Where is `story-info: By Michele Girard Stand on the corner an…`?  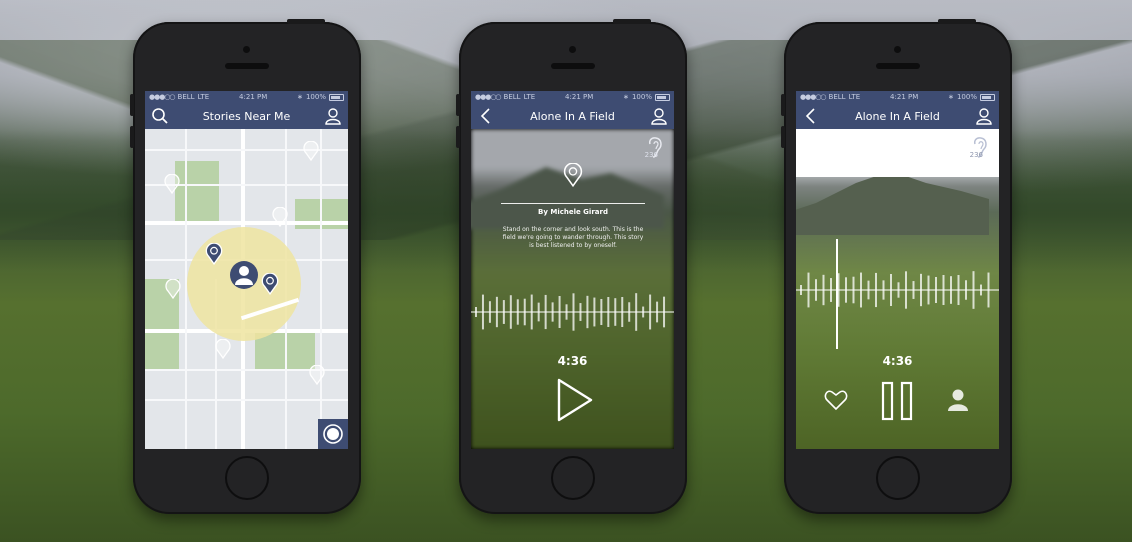
story-info: By Michele Girard Stand on the corner an… is located at coordinates (573, 206).